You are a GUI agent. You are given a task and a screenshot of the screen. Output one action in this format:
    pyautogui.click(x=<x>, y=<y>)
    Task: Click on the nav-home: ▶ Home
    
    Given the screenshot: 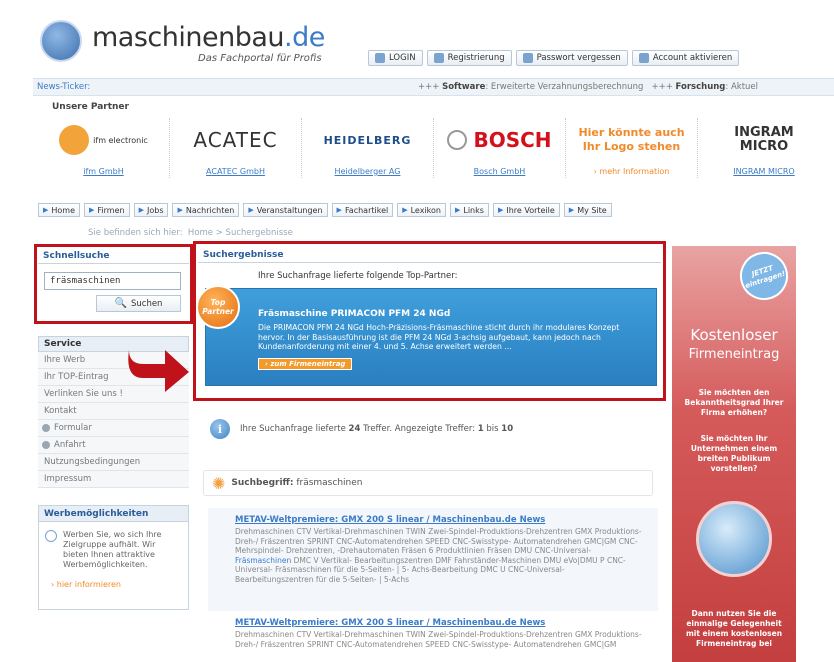 What is the action you would take?
    pyautogui.click(x=59, y=210)
    